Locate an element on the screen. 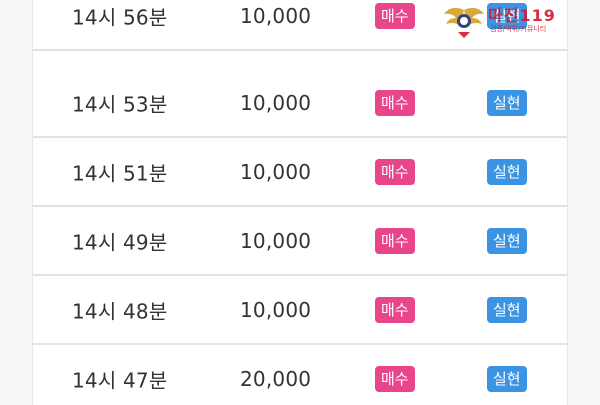 The image size is (600, 405). trade-amount: 20,000 is located at coordinates (276, 379).